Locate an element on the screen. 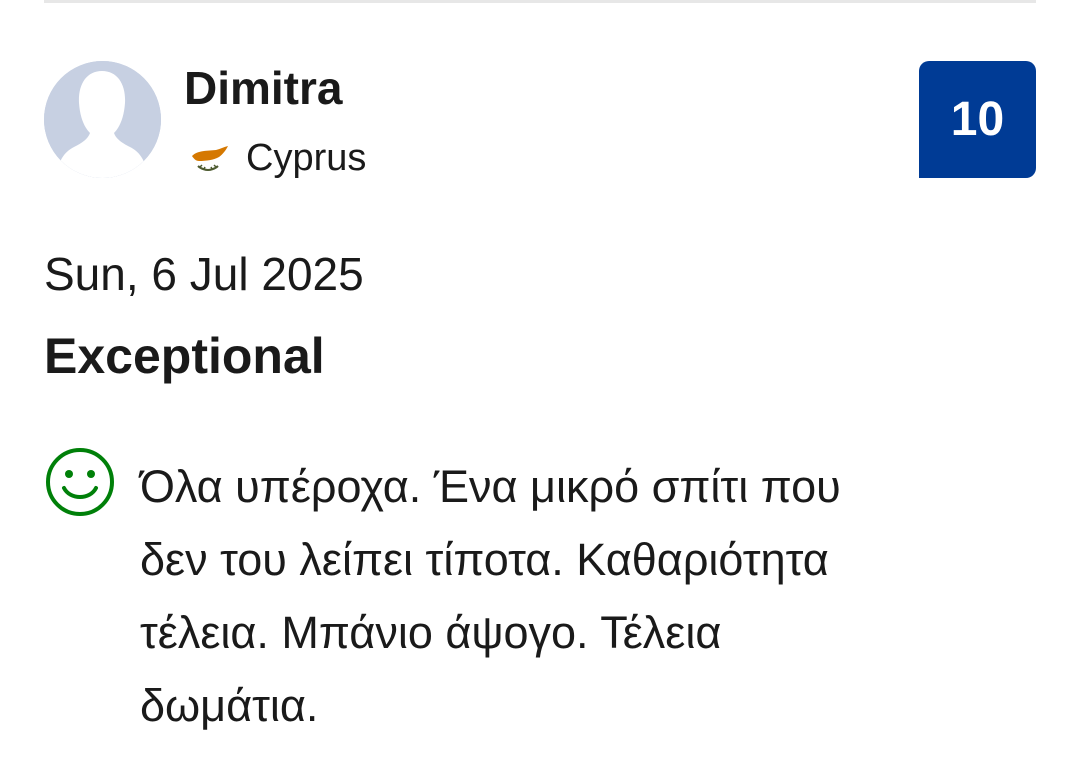 The width and height of the screenshot is (1080, 779). person-silhouette-icon is located at coordinates (102, 119).